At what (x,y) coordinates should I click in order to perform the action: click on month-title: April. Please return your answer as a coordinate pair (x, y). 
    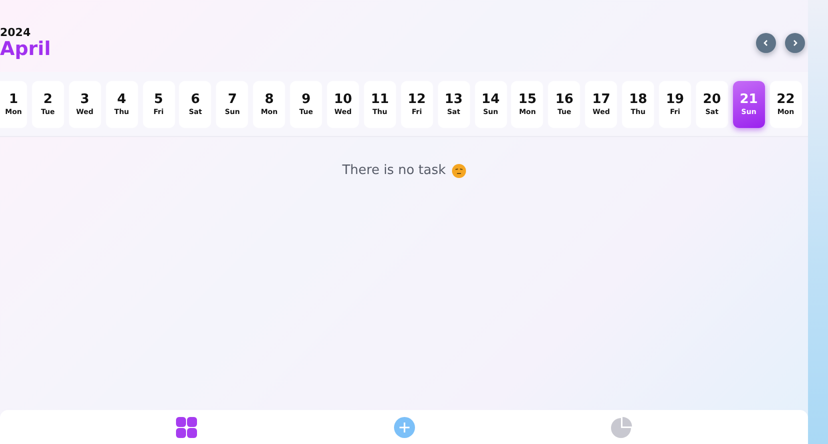
    Looking at the image, I should click on (25, 49).